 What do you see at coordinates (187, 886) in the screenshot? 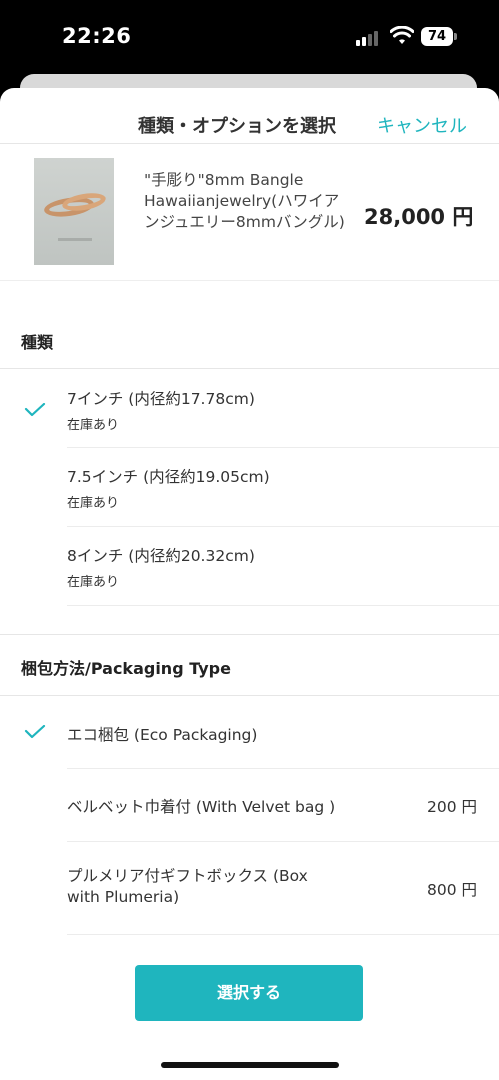
I see `option-label: プルメリア付ギフトボックス (Box with Plumeria)` at bounding box center [187, 886].